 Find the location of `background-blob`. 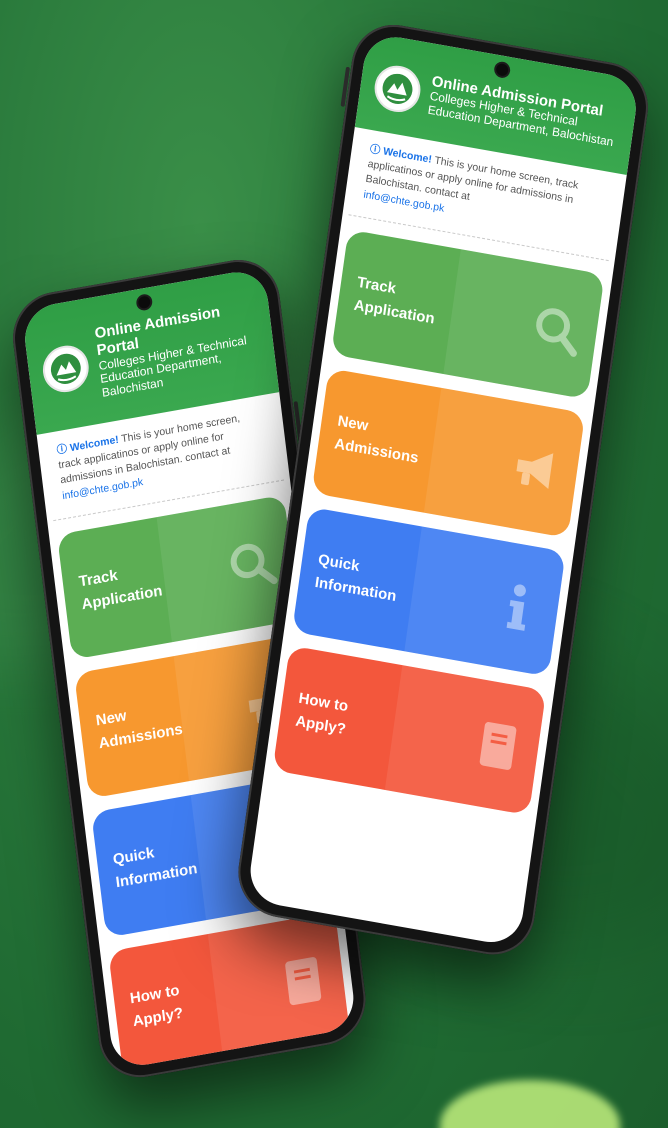

background-blob is located at coordinates (530, 1104).